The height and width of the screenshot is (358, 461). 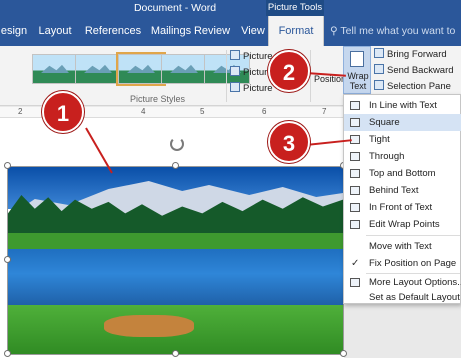 What do you see at coordinates (335, 31) in the screenshot?
I see `lightbulb-icon: ⚲` at bounding box center [335, 31].